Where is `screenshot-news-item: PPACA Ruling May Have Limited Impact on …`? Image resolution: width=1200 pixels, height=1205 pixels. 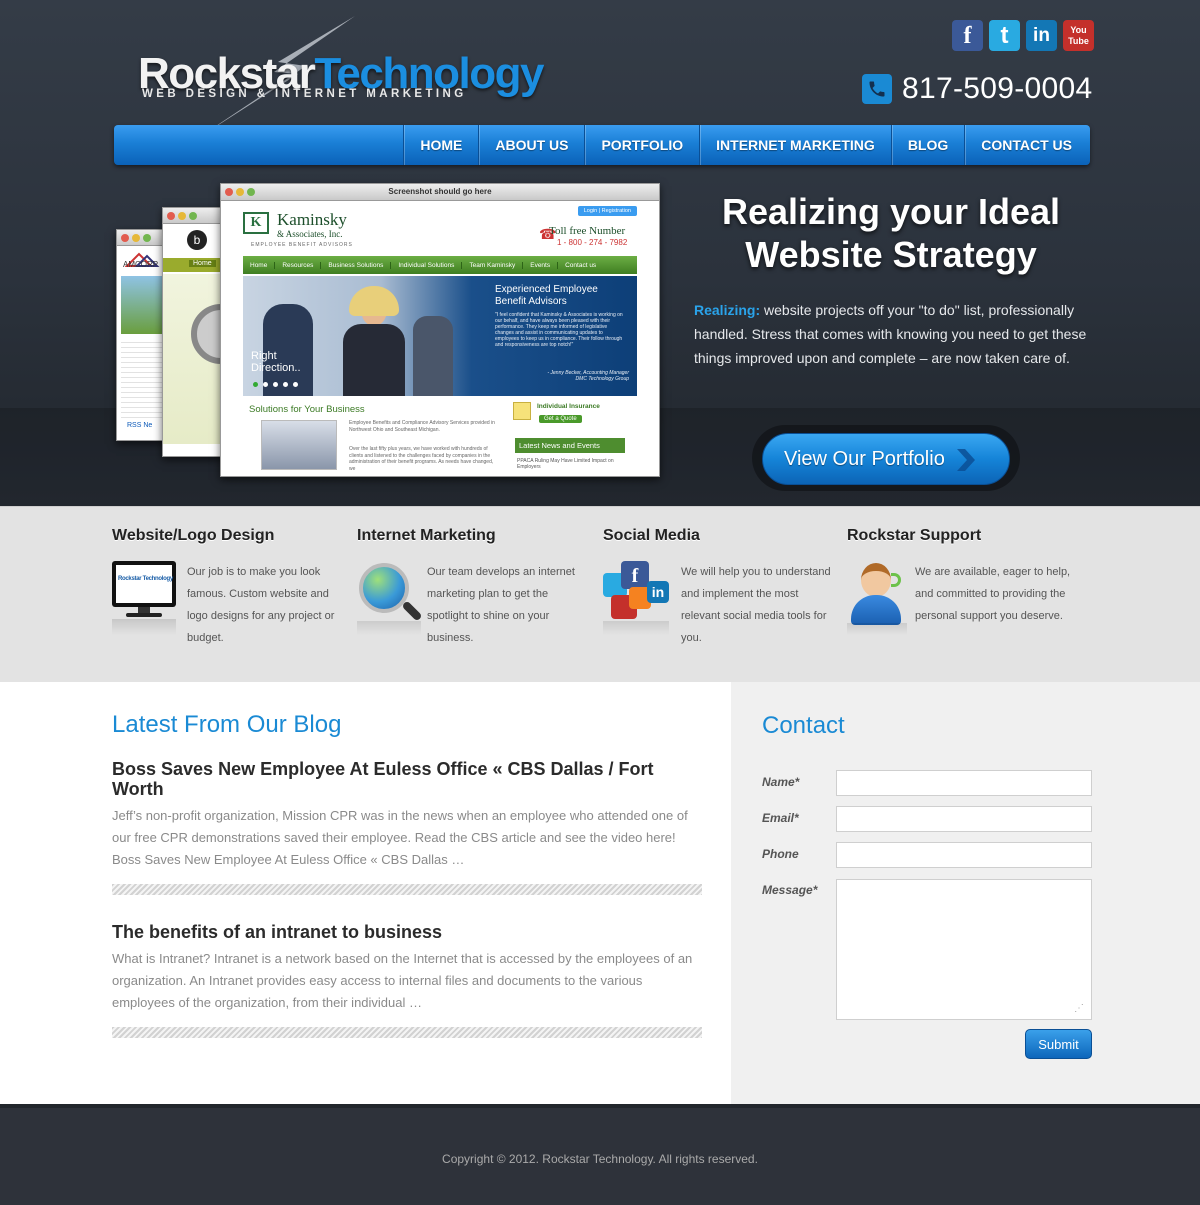
screenshot-news-item: PPACA Ruling May Have Limited Impact on … is located at coordinates (565, 464).